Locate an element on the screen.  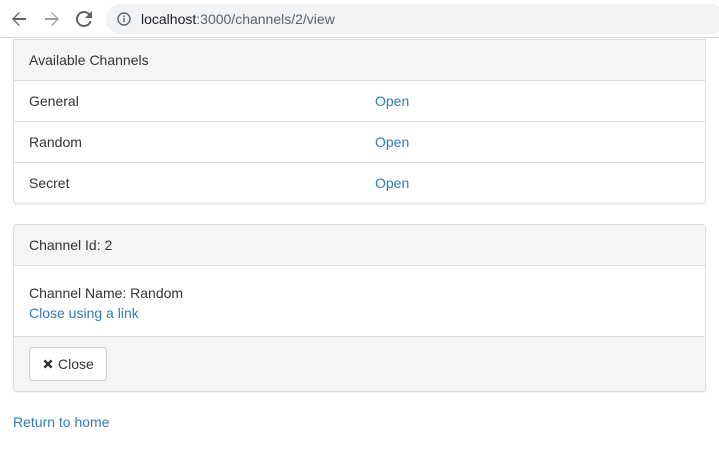
browser-toolbar: localhost:3000/channels/2/view is located at coordinates (359, 19).